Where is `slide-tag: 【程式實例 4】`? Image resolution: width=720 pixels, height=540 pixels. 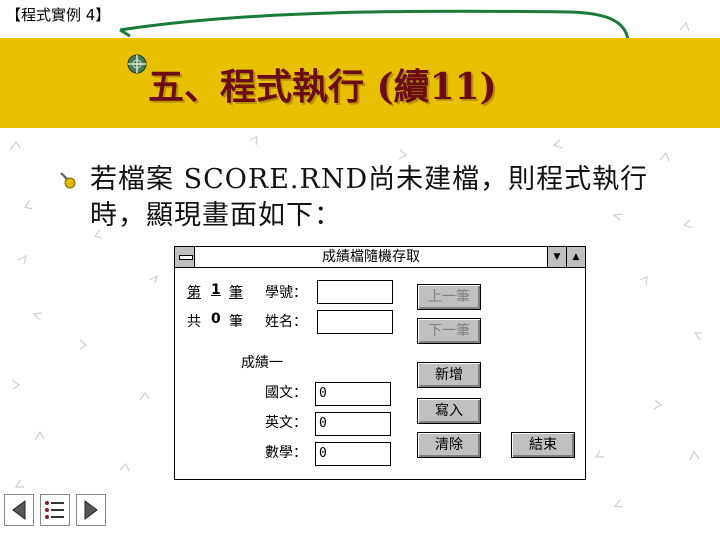
slide-tag: 【程式實例 4】 is located at coordinates (58, 15).